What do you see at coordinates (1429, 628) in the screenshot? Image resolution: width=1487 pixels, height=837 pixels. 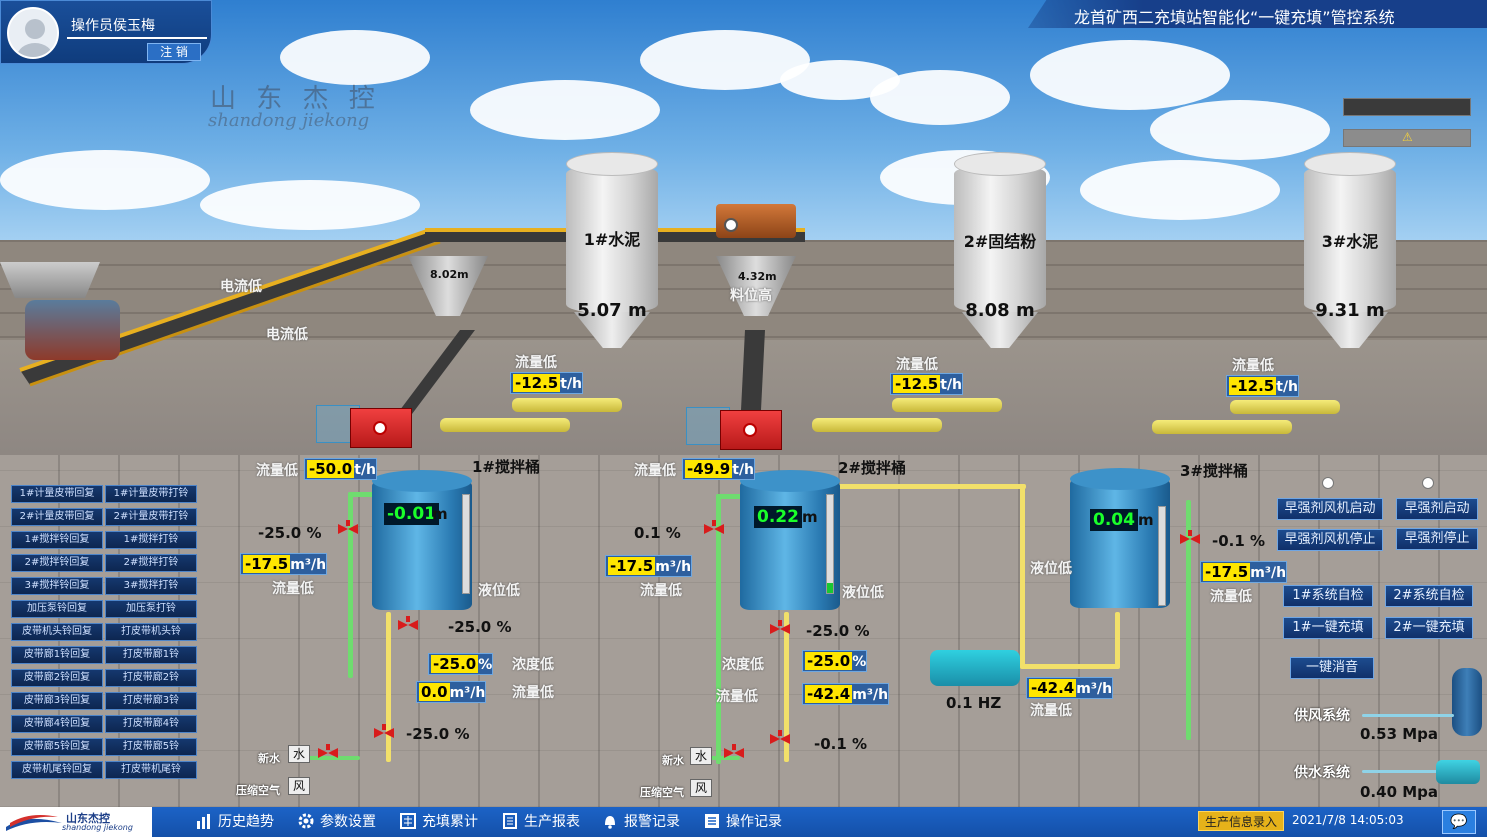 I see `one-key-fill-2-button: 2#一键充填` at bounding box center [1429, 628].